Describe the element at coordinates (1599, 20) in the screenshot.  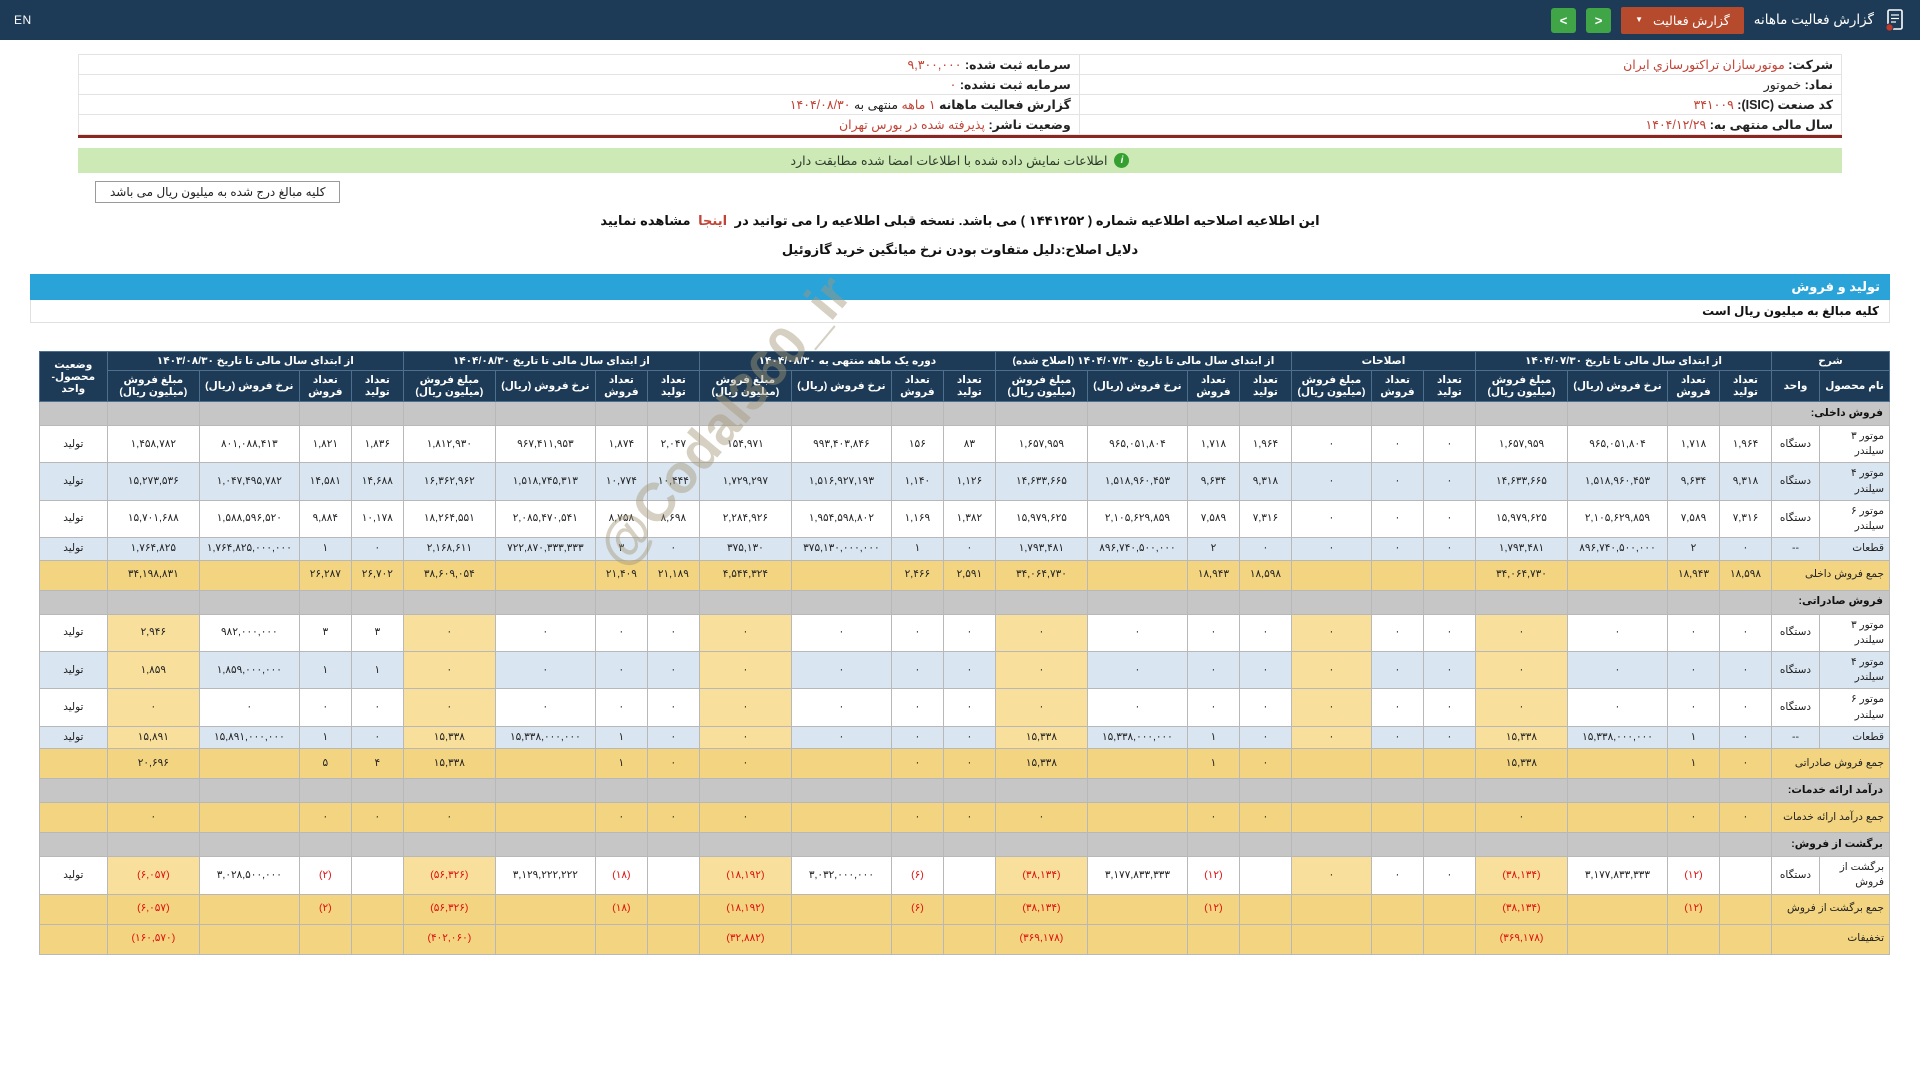
I see `prev-report-button: <` at that location.